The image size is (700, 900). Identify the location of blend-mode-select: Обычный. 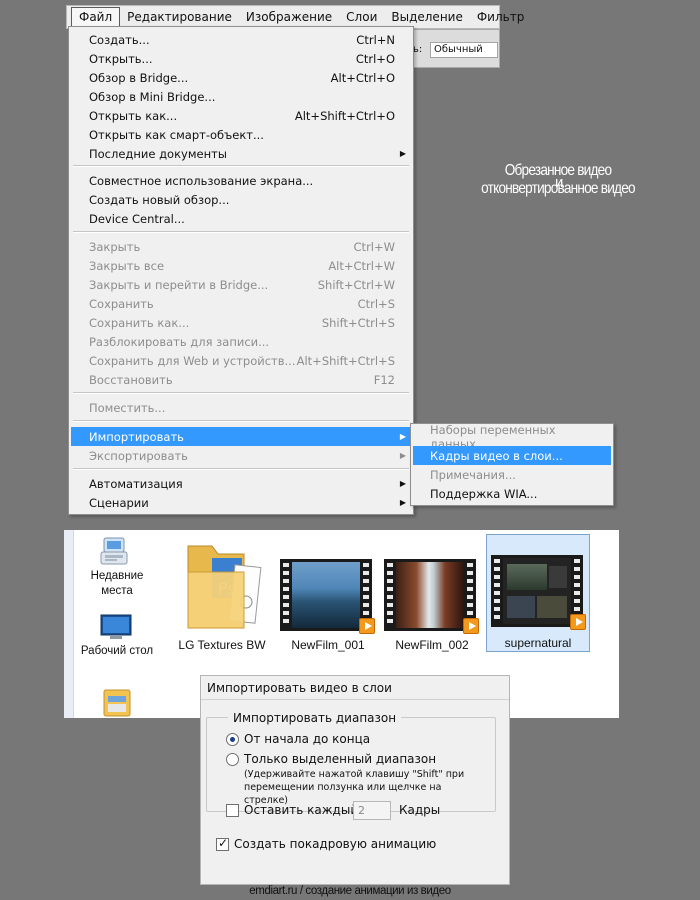
(464, 50).